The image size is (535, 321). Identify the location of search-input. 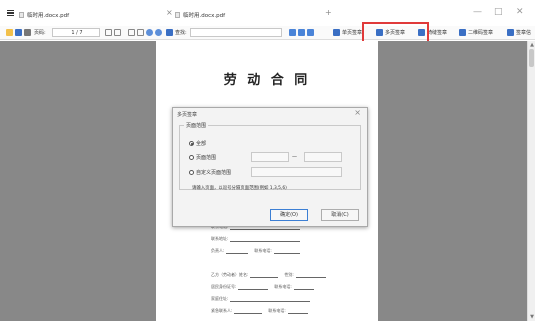
(236, 32).